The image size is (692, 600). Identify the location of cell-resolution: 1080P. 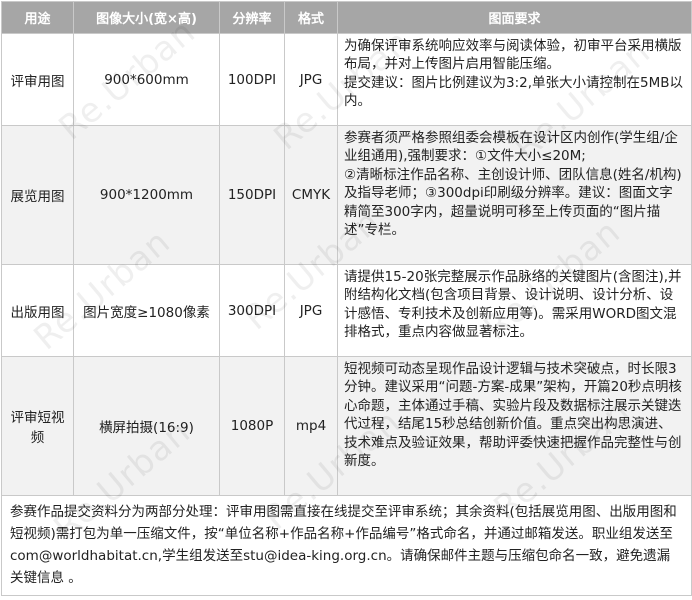
(252, 426).